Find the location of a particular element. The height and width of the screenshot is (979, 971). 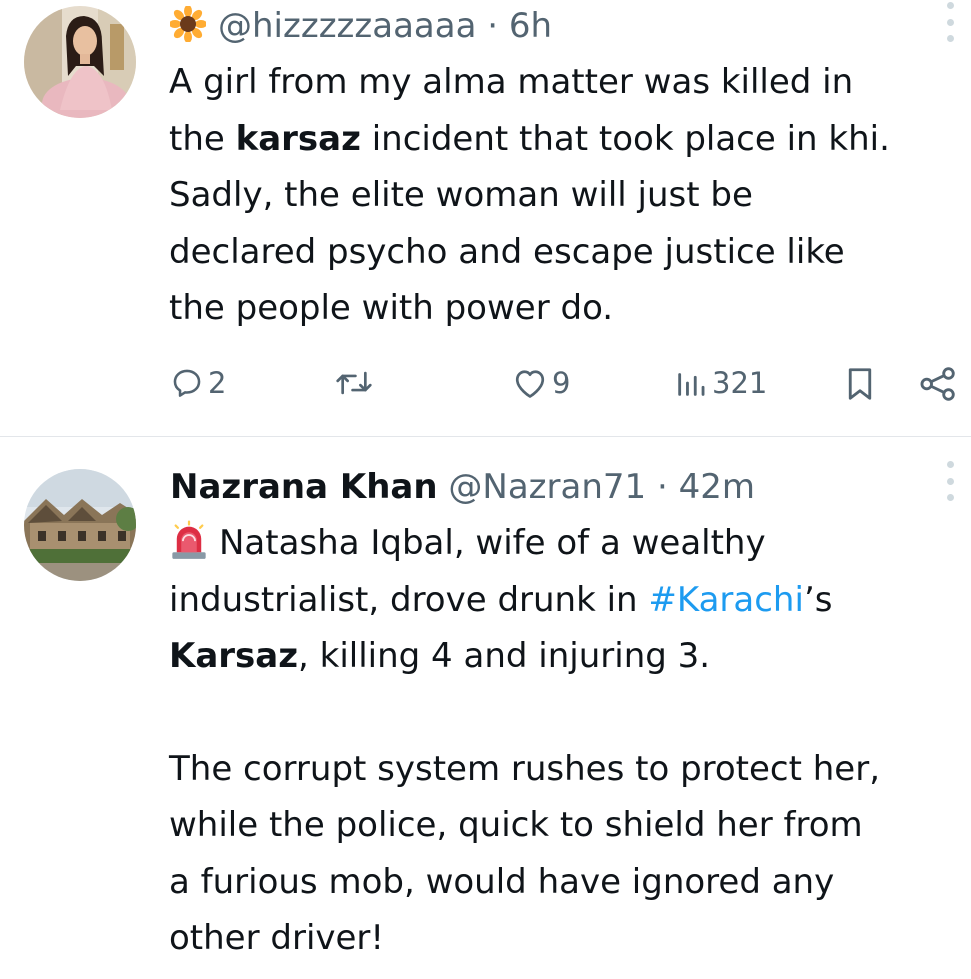

repost-button is located at coordinates (356, 383).